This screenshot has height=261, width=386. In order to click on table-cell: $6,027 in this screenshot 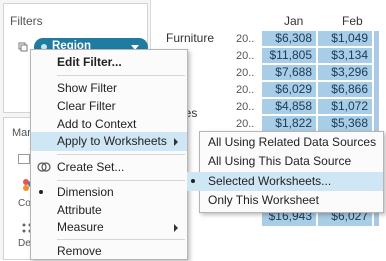, I will do `click(345, 219)`.